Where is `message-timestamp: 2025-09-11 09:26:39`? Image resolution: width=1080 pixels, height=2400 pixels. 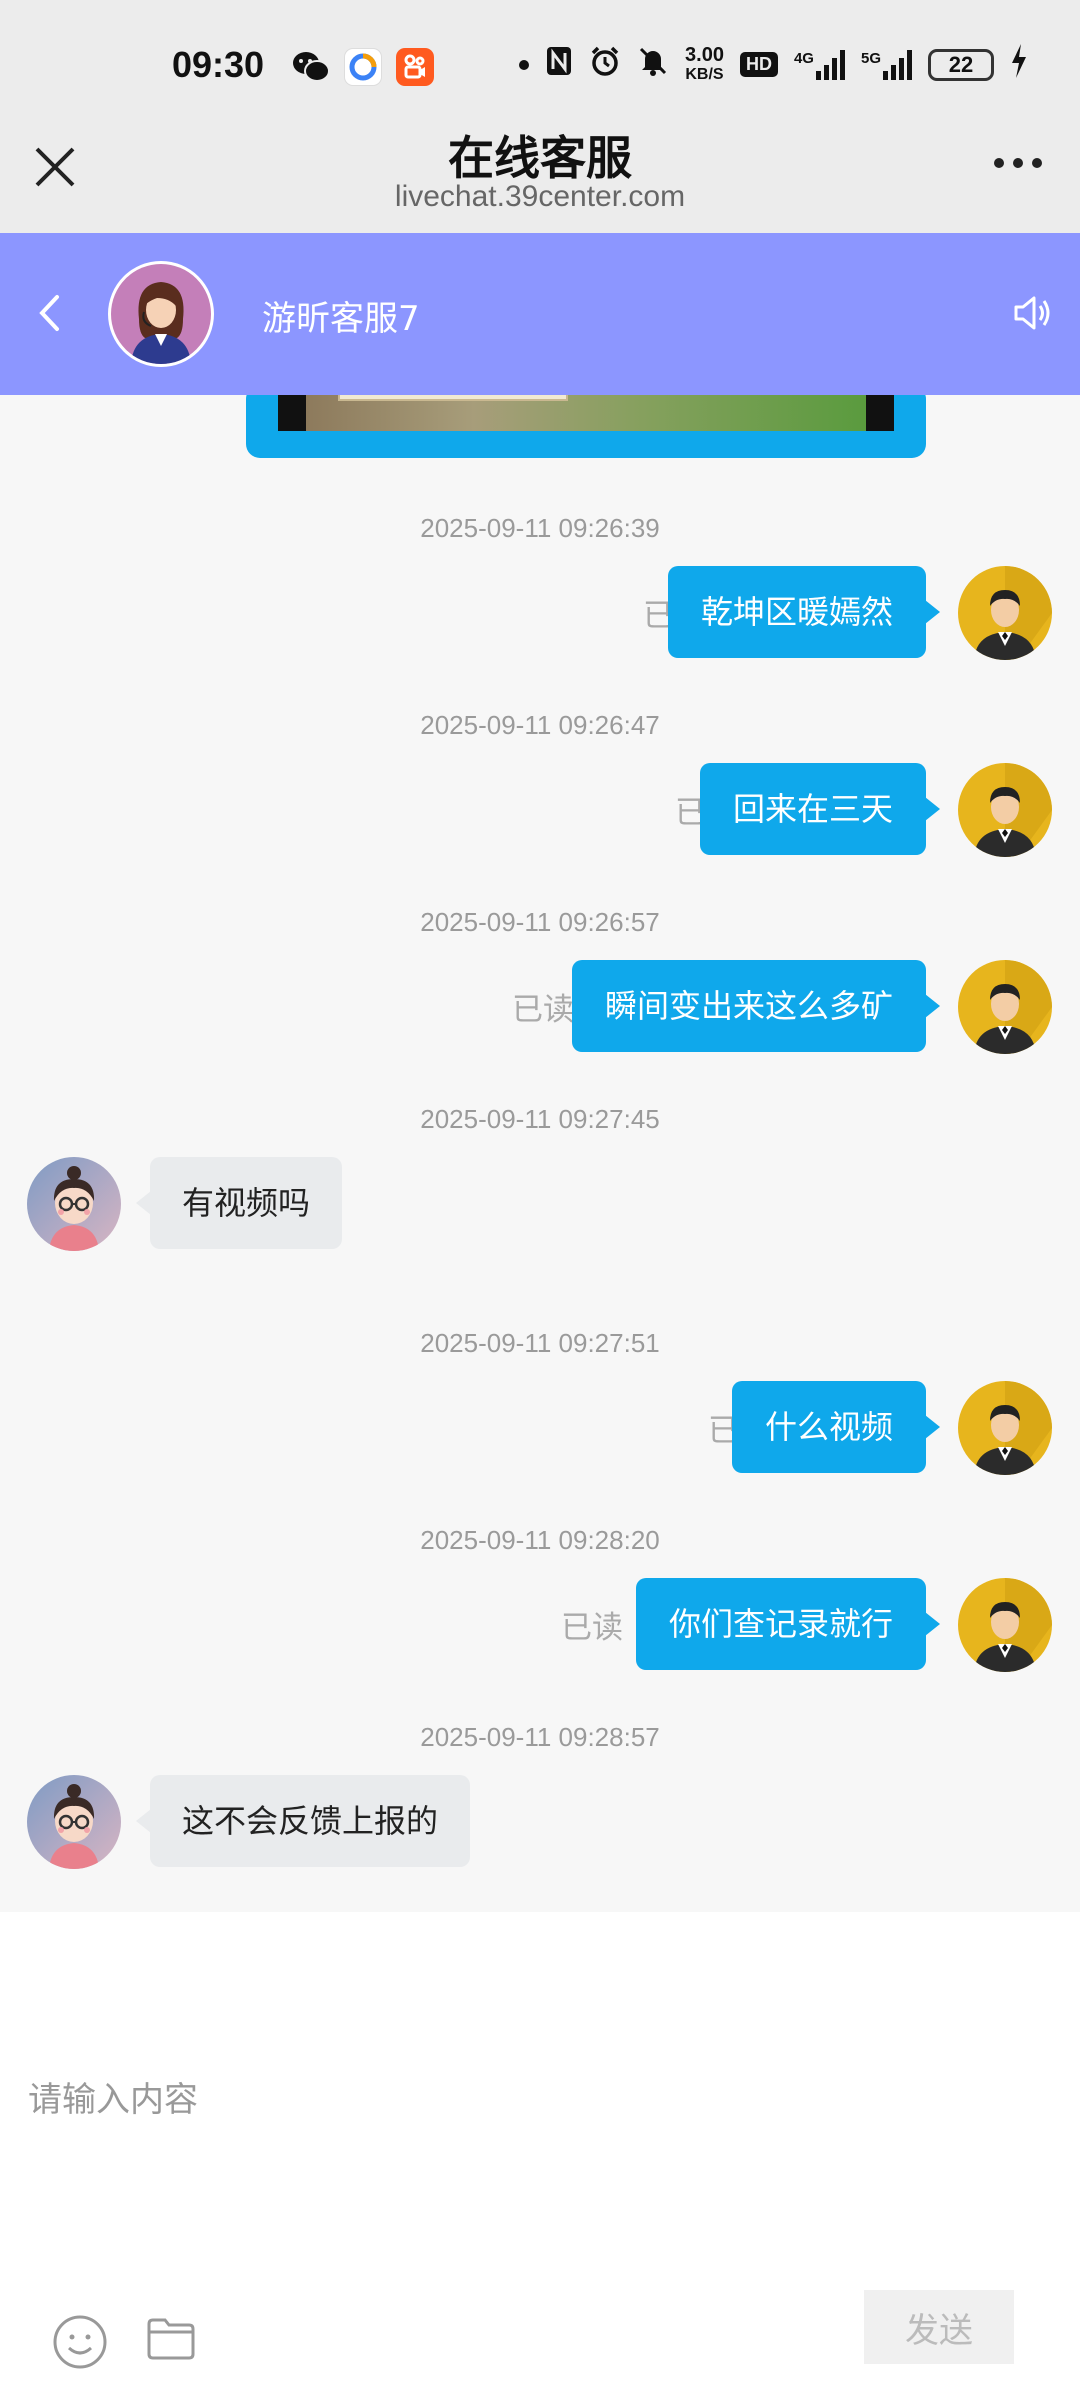
message-timestamp: 2025-09-11 09:26:39 is located at coordinates (540, 528).